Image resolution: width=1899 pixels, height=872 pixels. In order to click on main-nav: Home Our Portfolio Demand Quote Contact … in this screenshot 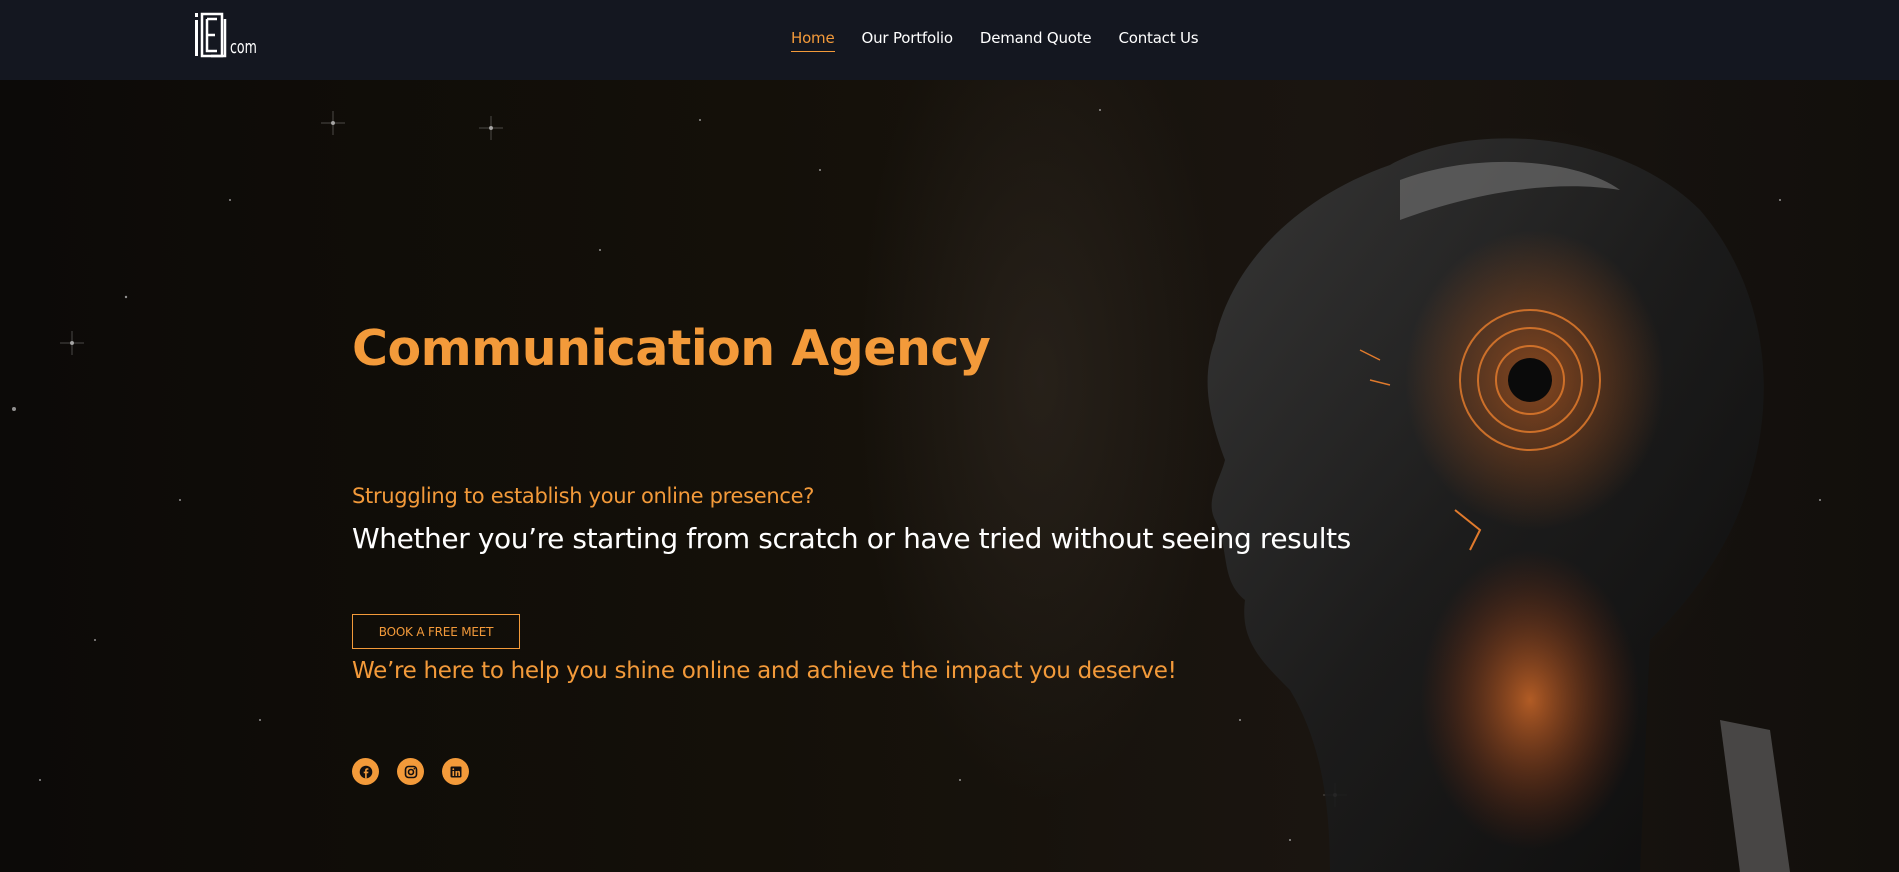, I will do `click(995, 40)`.